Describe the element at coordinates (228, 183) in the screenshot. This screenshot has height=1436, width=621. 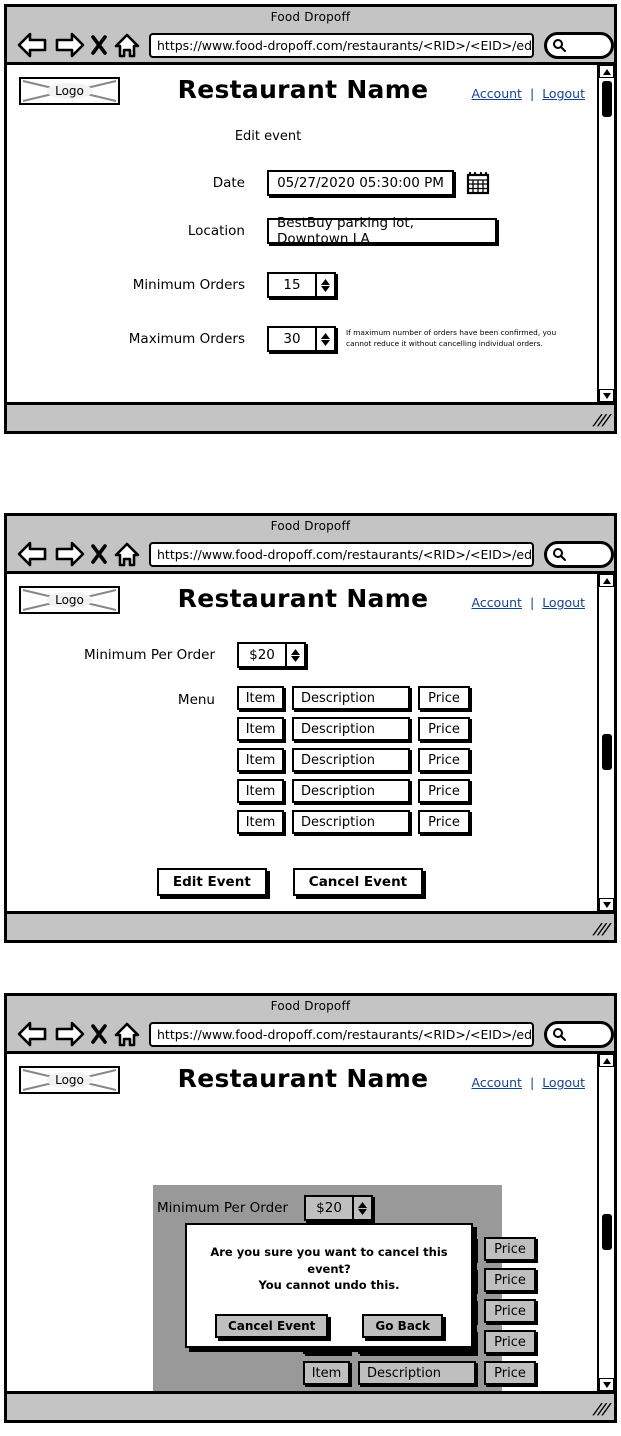
I see `date-label: Date` at that location.